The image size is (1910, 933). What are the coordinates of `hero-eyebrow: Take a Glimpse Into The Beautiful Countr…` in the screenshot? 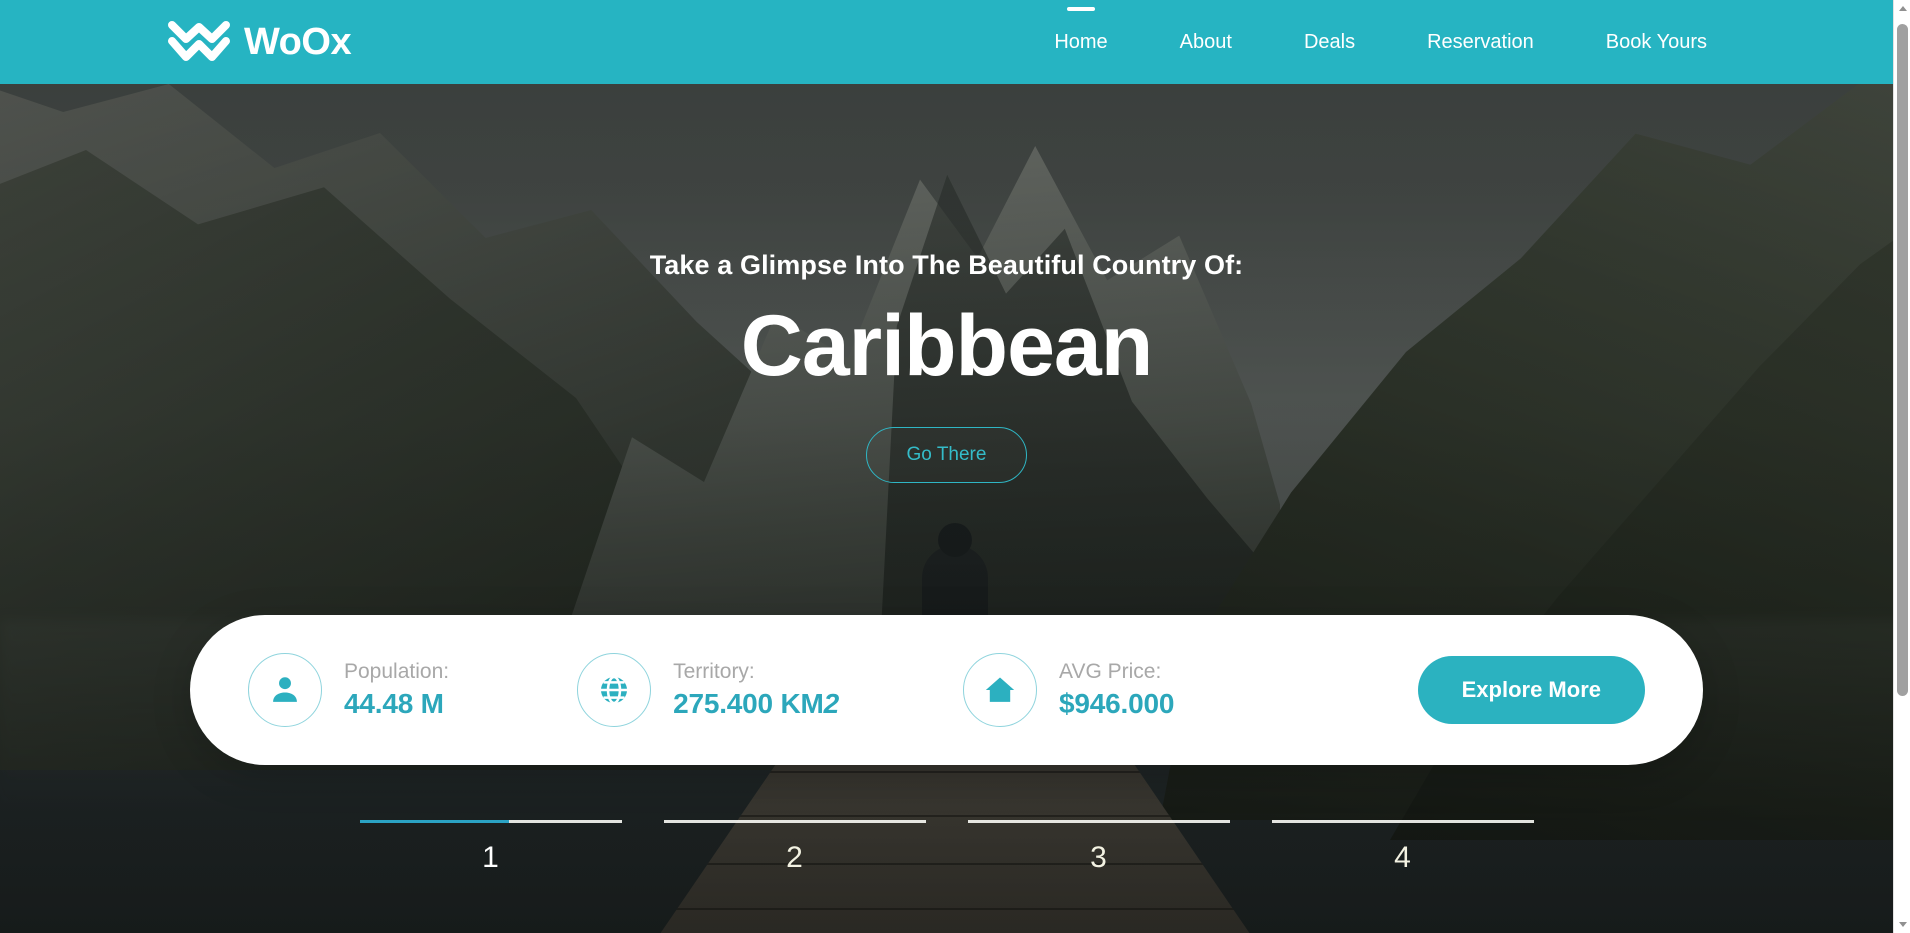 It's located at (946, 265).